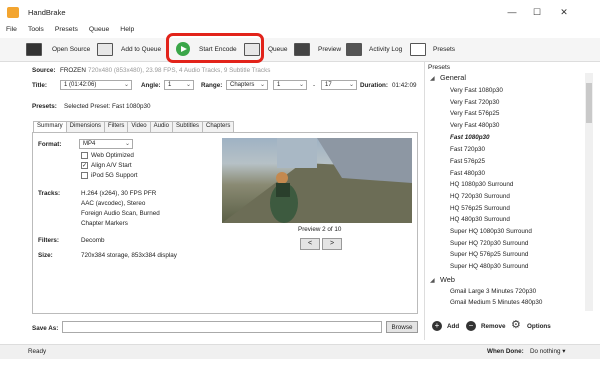  I want to click on format-select: MP4 ⌄, so click(106, 144).